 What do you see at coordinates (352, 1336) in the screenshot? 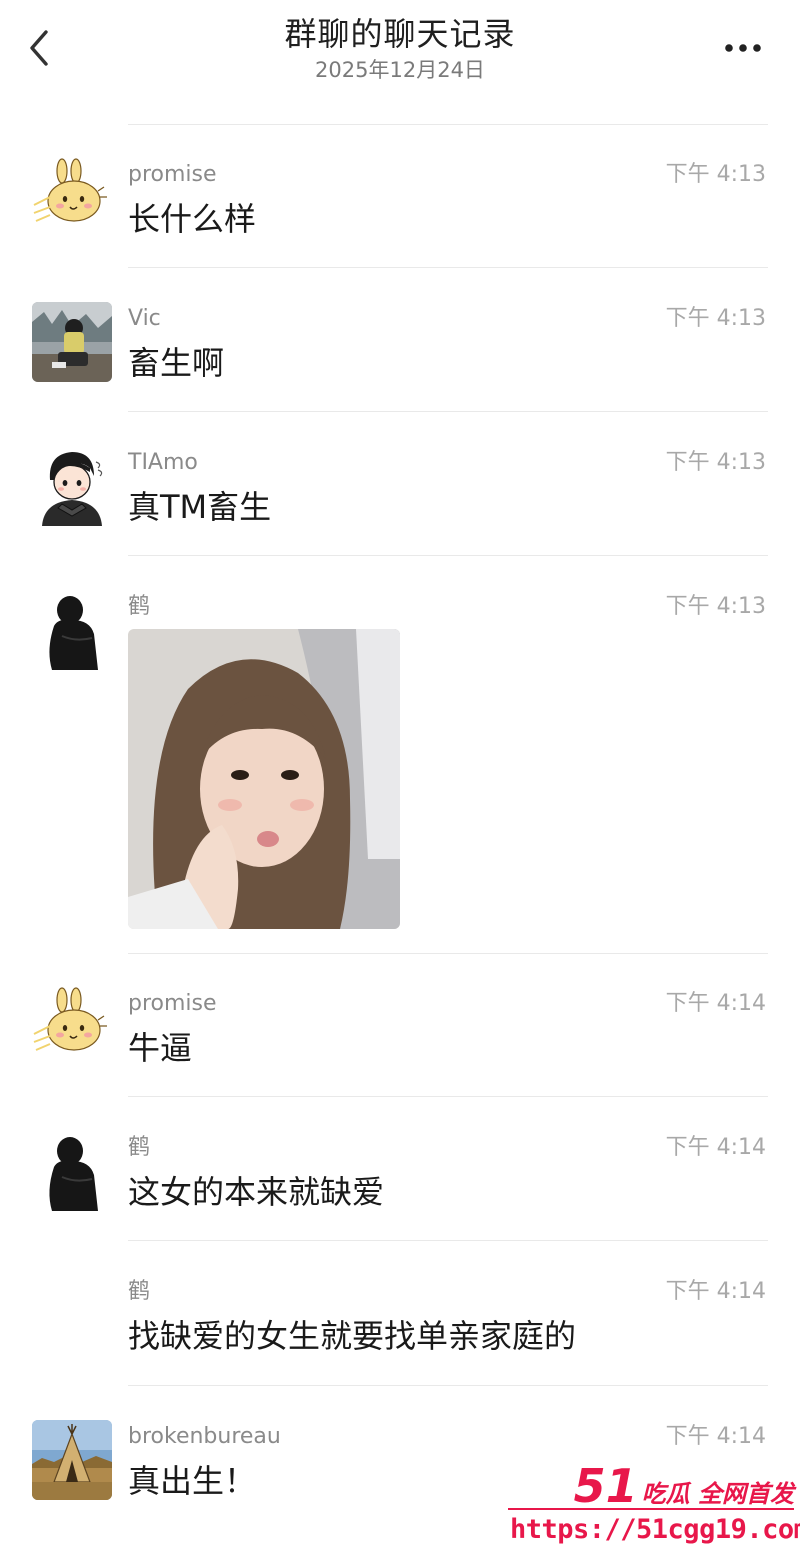
I see `message-text: 找缺爱的女生就要找单亲家庭的` at bounding box center [352, 1336].